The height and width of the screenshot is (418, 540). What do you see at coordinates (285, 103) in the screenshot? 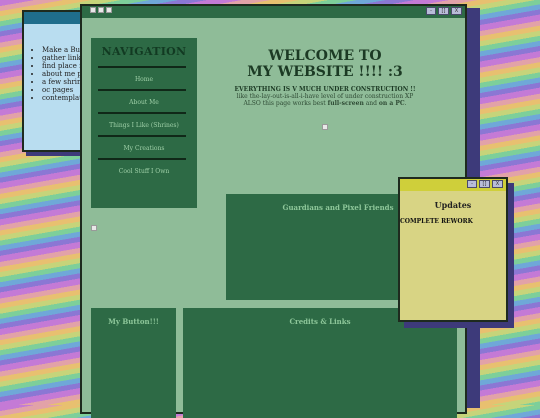
I see `browser-note-prefix: ALSO this page works best` at bounding box center [285, 103].